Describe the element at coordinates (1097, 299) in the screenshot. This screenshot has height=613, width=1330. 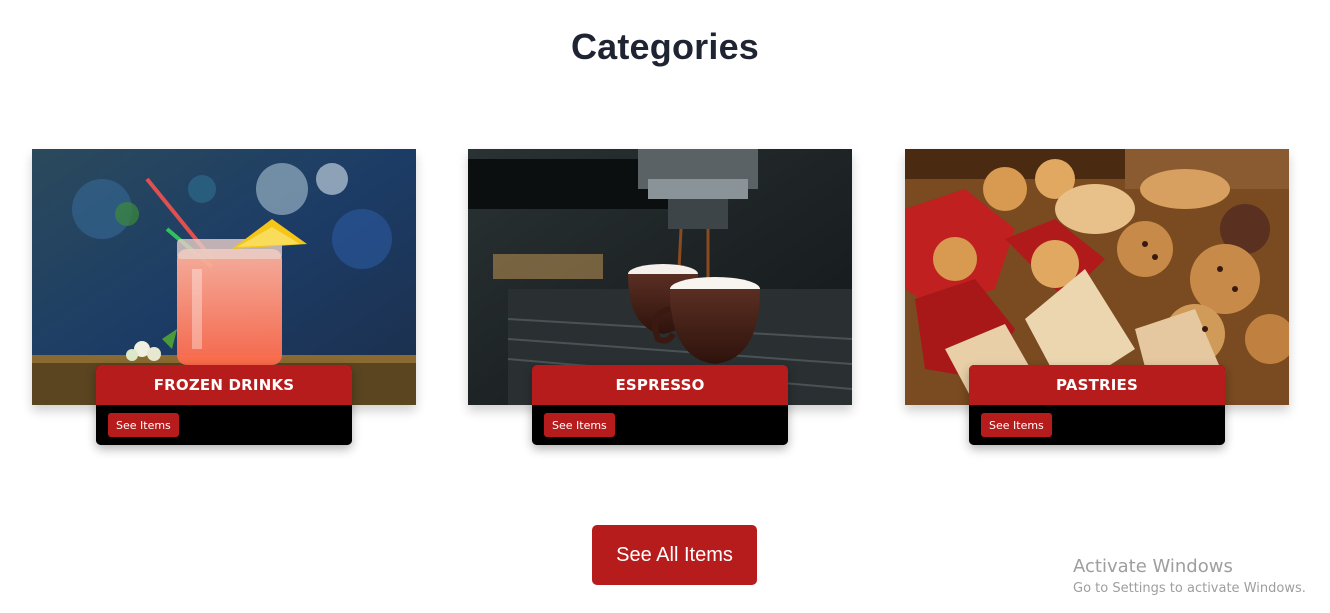
I see `category-card-pastries: PASTRIES See Items` at that location.